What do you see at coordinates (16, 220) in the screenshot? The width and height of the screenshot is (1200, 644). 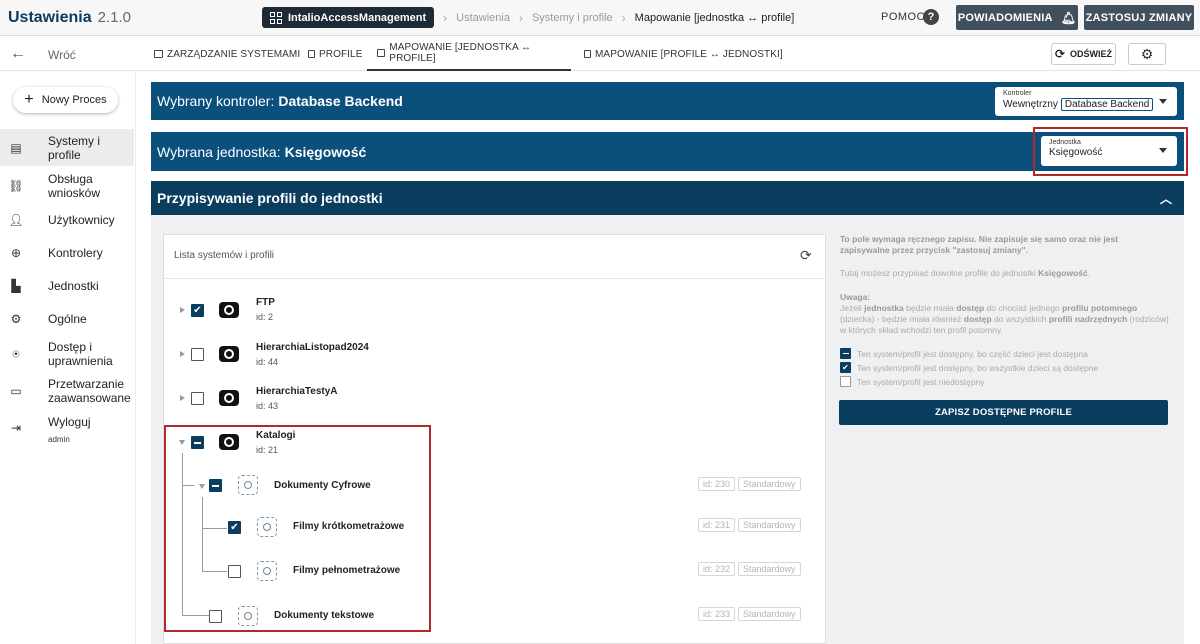 I see `users-icon: 👤︎` at bounding box center [16, 220].